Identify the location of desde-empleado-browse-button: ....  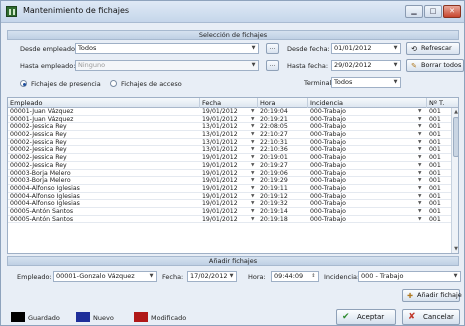
(272, 48).